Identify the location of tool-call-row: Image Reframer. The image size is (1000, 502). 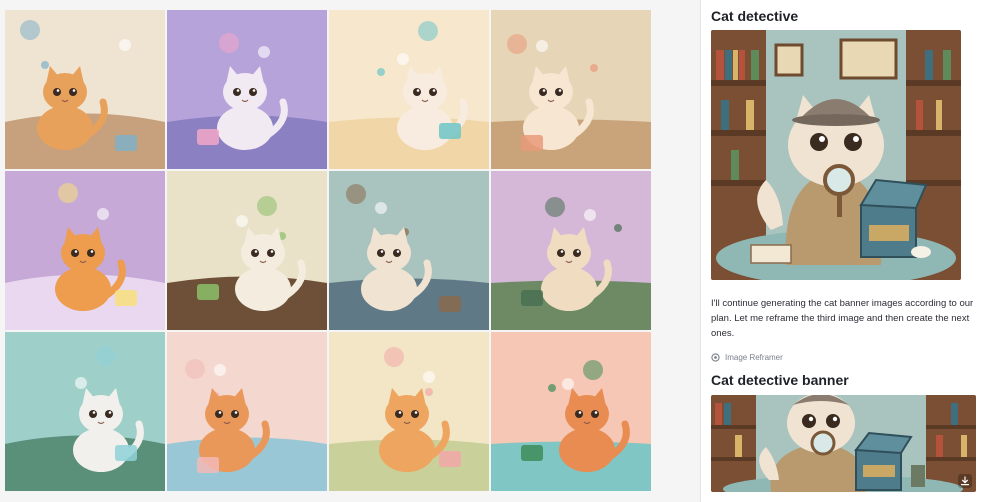
(747, 357).